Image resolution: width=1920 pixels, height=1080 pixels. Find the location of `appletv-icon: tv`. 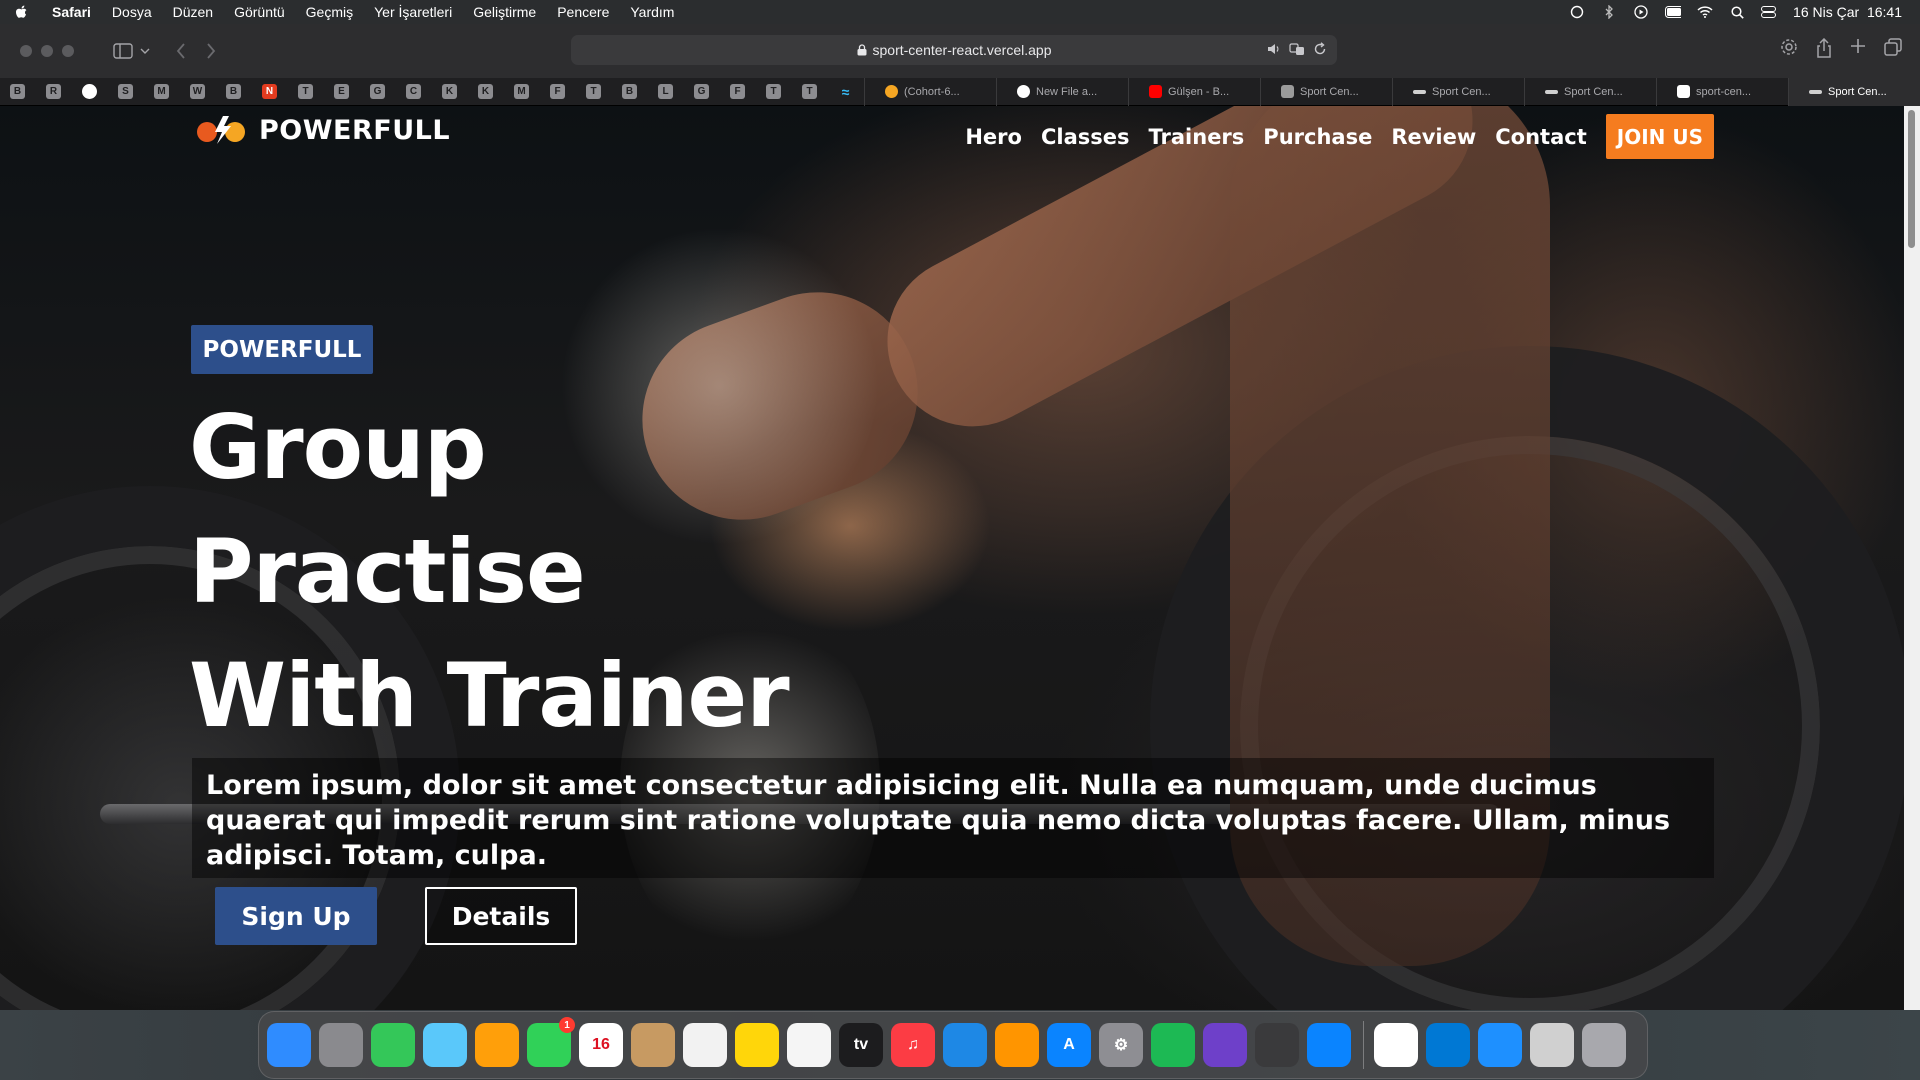

appletv-icon: tv is located at coordinates (861, 1045).